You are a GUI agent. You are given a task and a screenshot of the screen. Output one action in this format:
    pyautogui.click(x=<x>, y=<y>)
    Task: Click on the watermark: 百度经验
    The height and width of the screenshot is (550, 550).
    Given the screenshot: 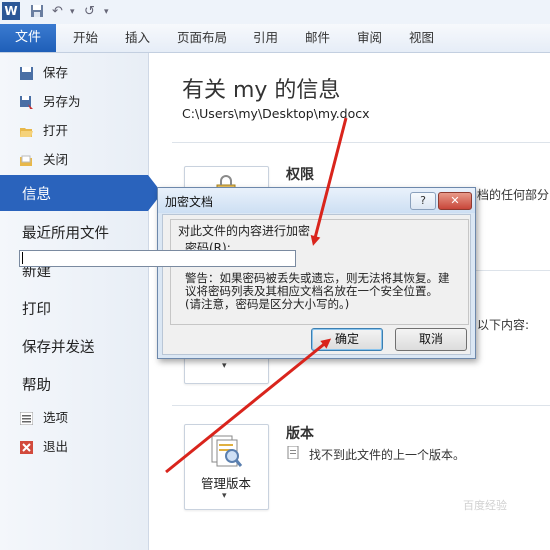 What is the action you would take?
    pyautogui.click(x=485, y=505)
    